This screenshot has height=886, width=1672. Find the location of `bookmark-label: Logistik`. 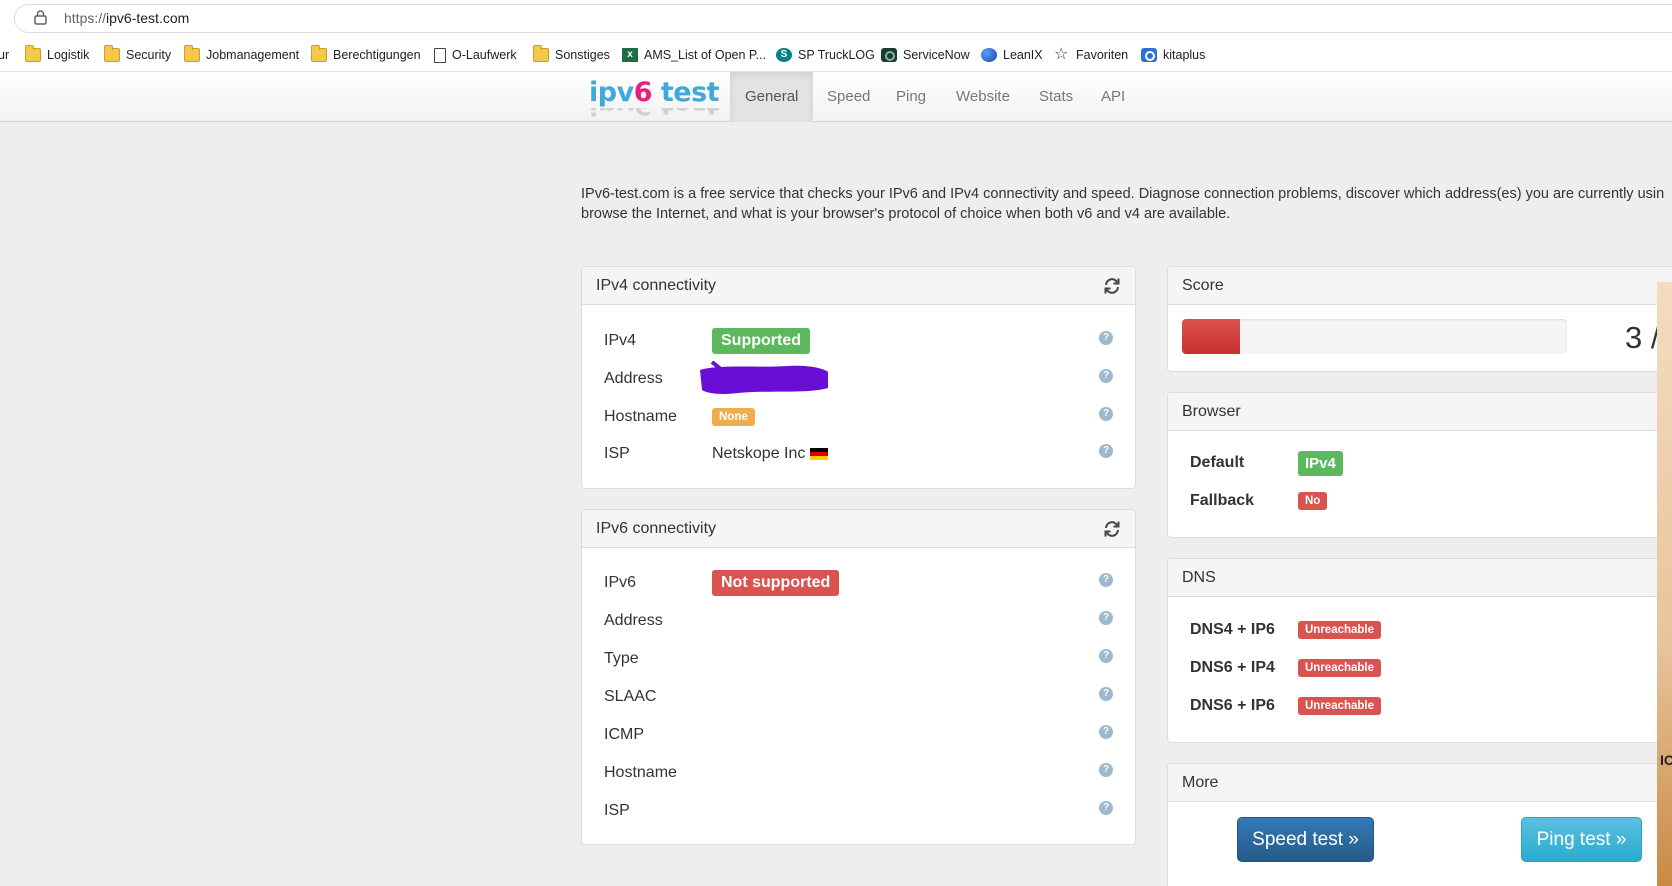

bookmark-label: Logistik is located at coordinates (68, 55).